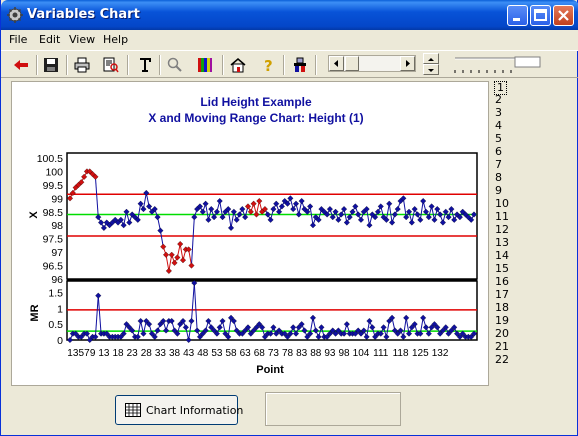 This screenshot has width=578, height=436. I want to click on x-tick-label: 118, so click(401, 353).